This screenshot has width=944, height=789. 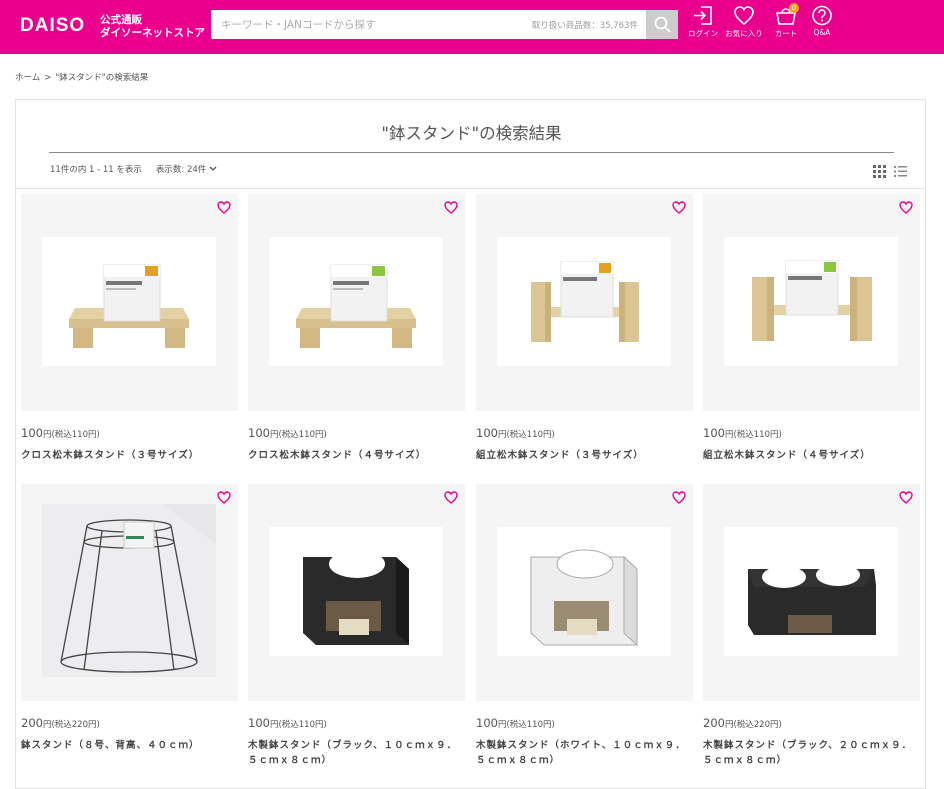 I want to click on product-count-text: 取り扱い商品数：35,763件, so click(x=584, y=26).